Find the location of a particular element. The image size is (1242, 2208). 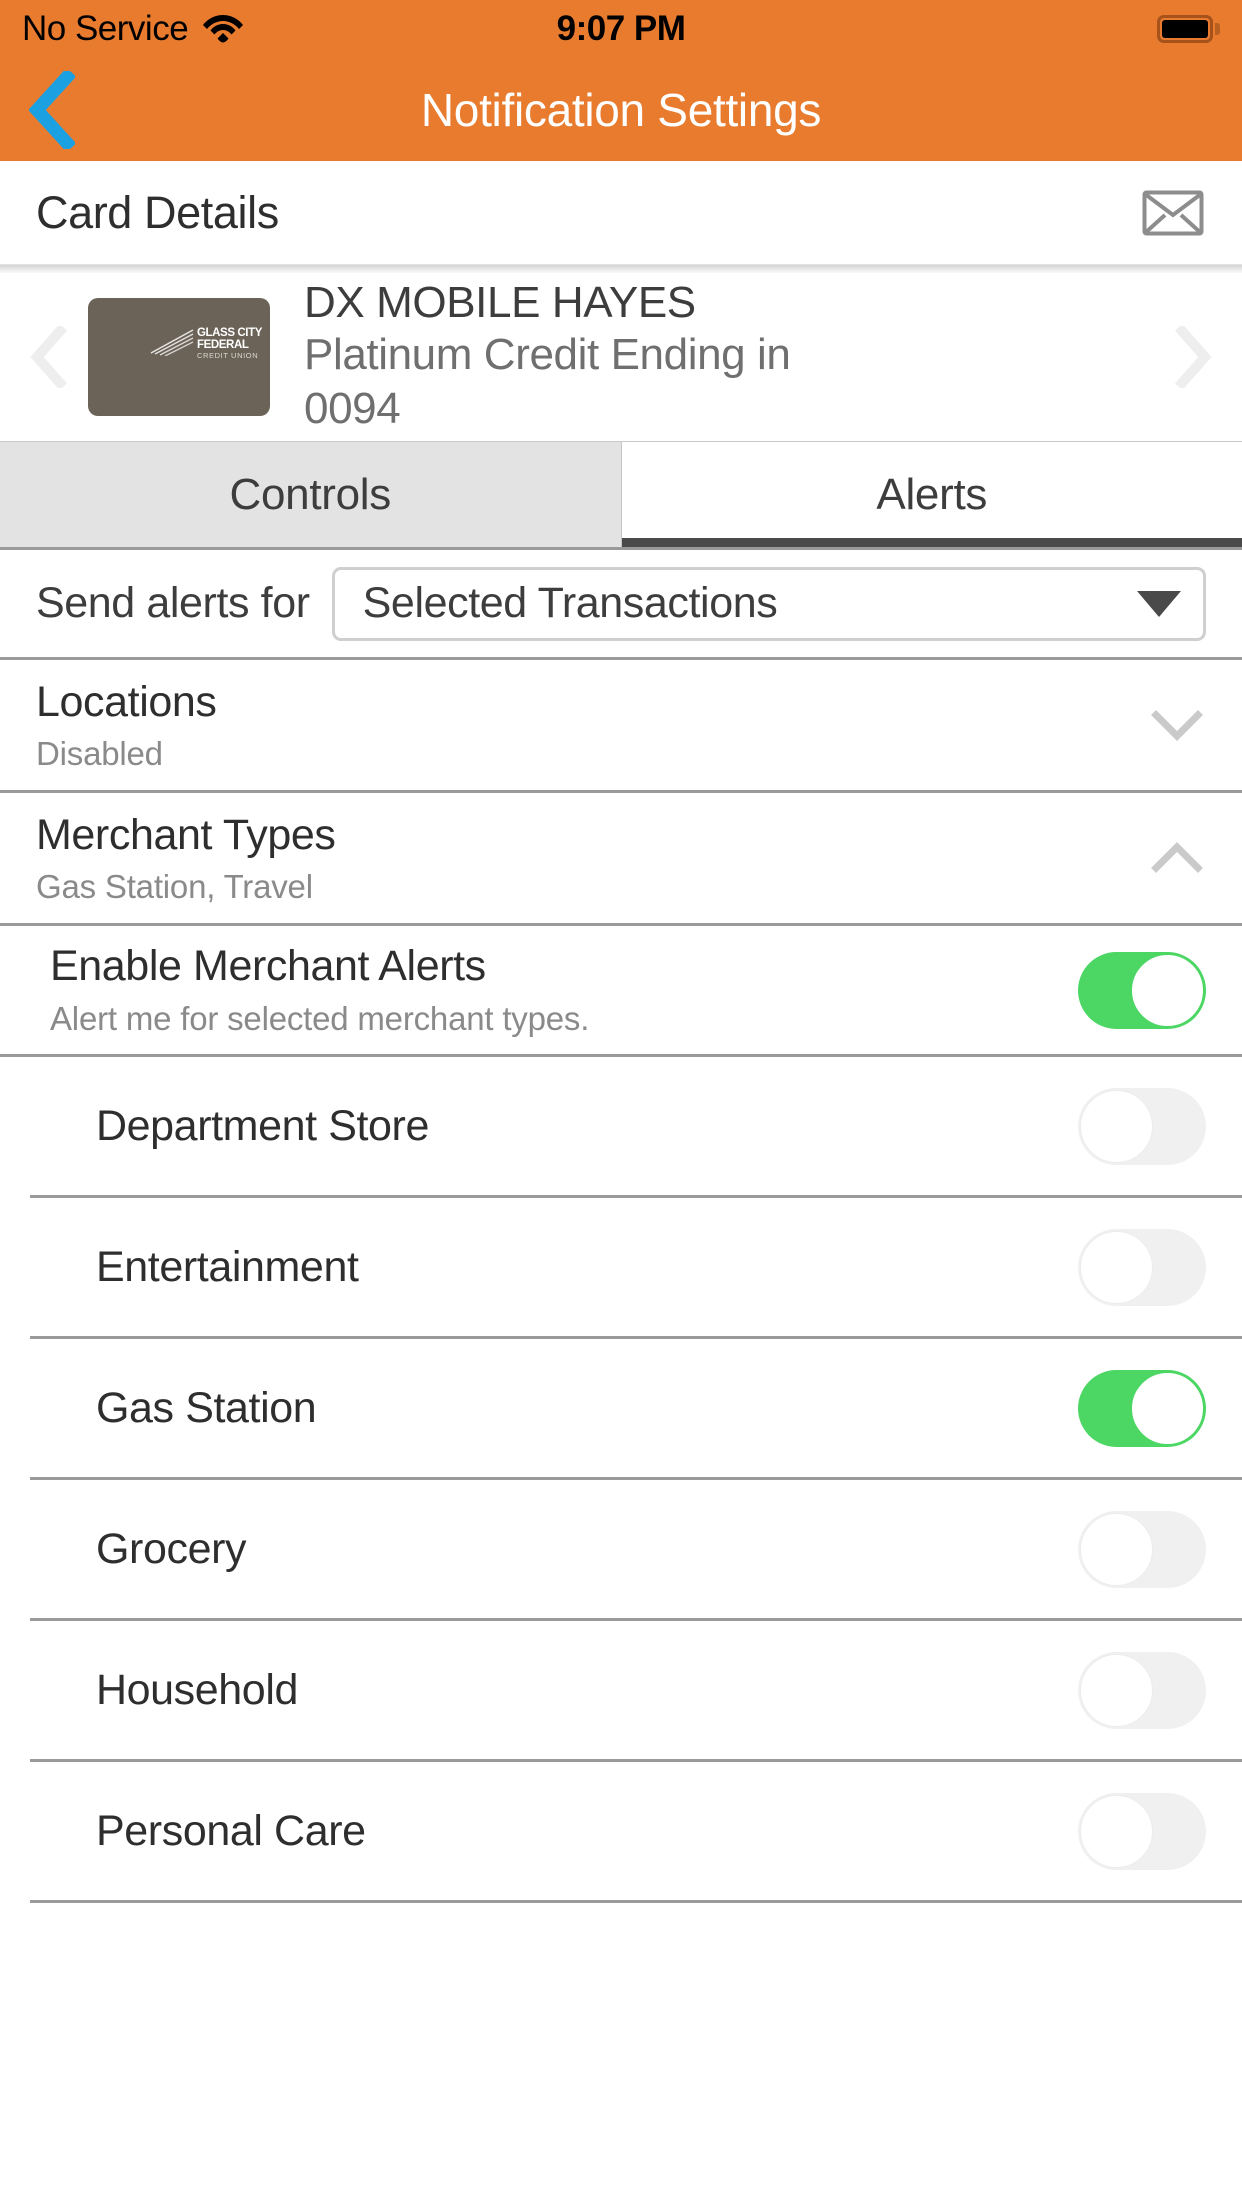

wifi-icon is located at coordinates (223, 29).